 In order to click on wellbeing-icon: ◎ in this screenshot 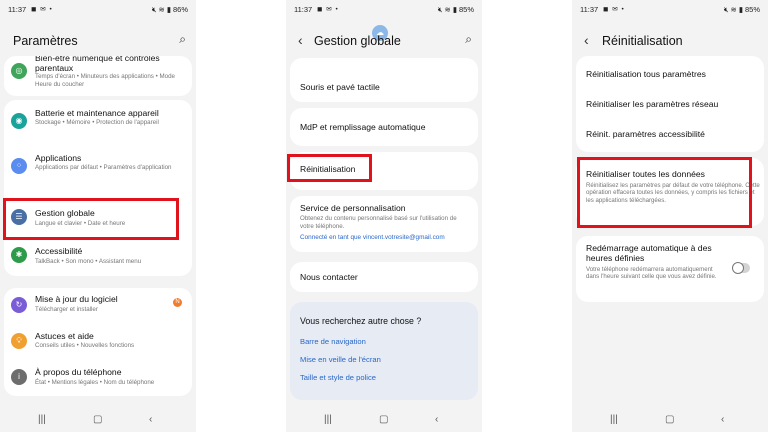, I will do `click(19, 71)`.